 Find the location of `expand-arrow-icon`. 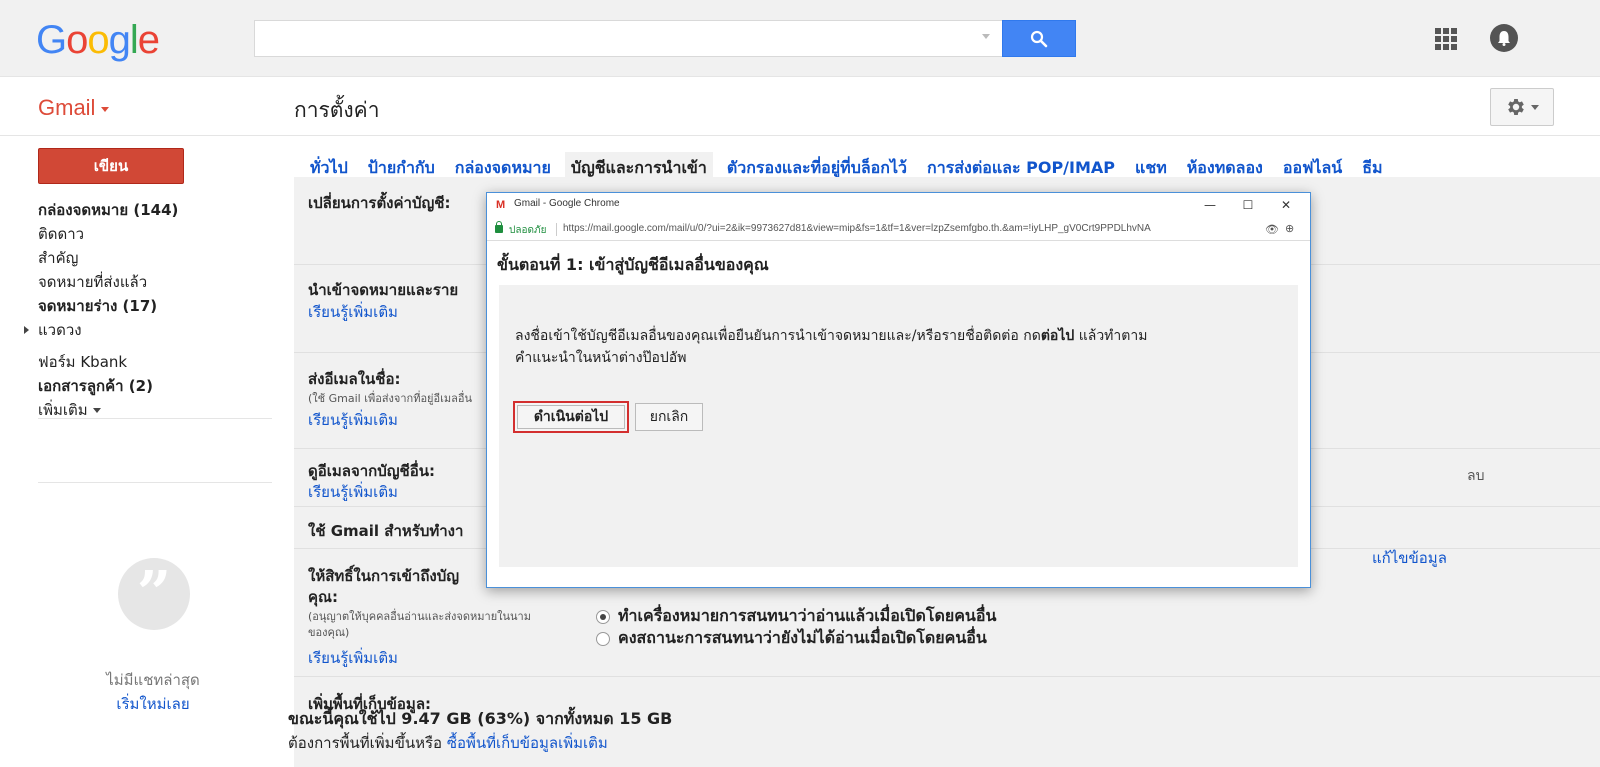

expand-arrow-icon is located at coordinates (26, 330).